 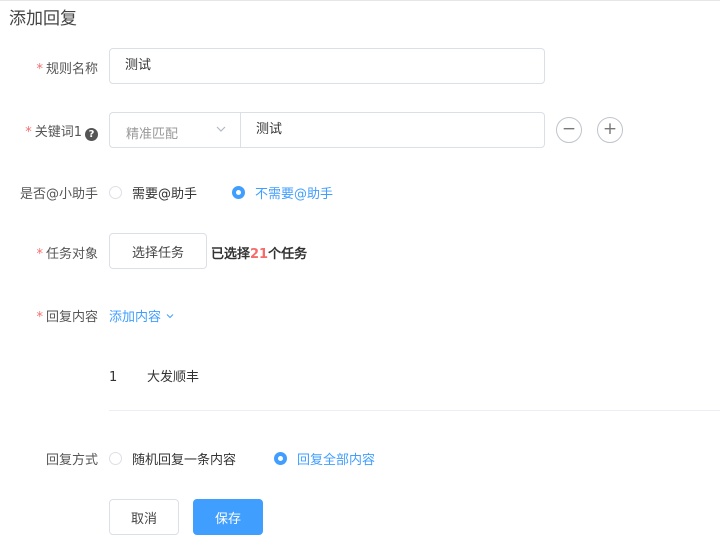 What do you see at coordinates (152, 134) in the screenshot?
I see `match-type-value: 精准匹配` at bounding box center [152, 134].